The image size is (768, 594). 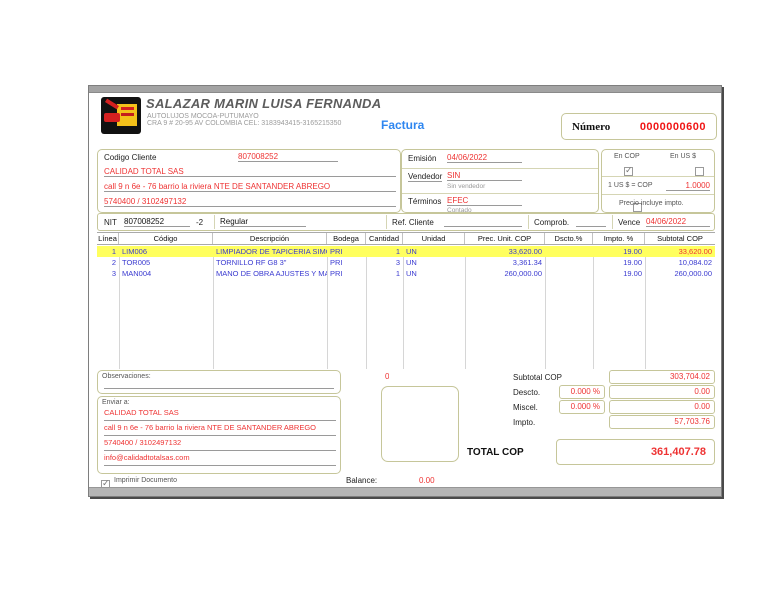 What do you see at coordinates (639, 126) in the screenshot?
I see `invoice-number-box: Número 0000000600` at bounding box center [639, 126].